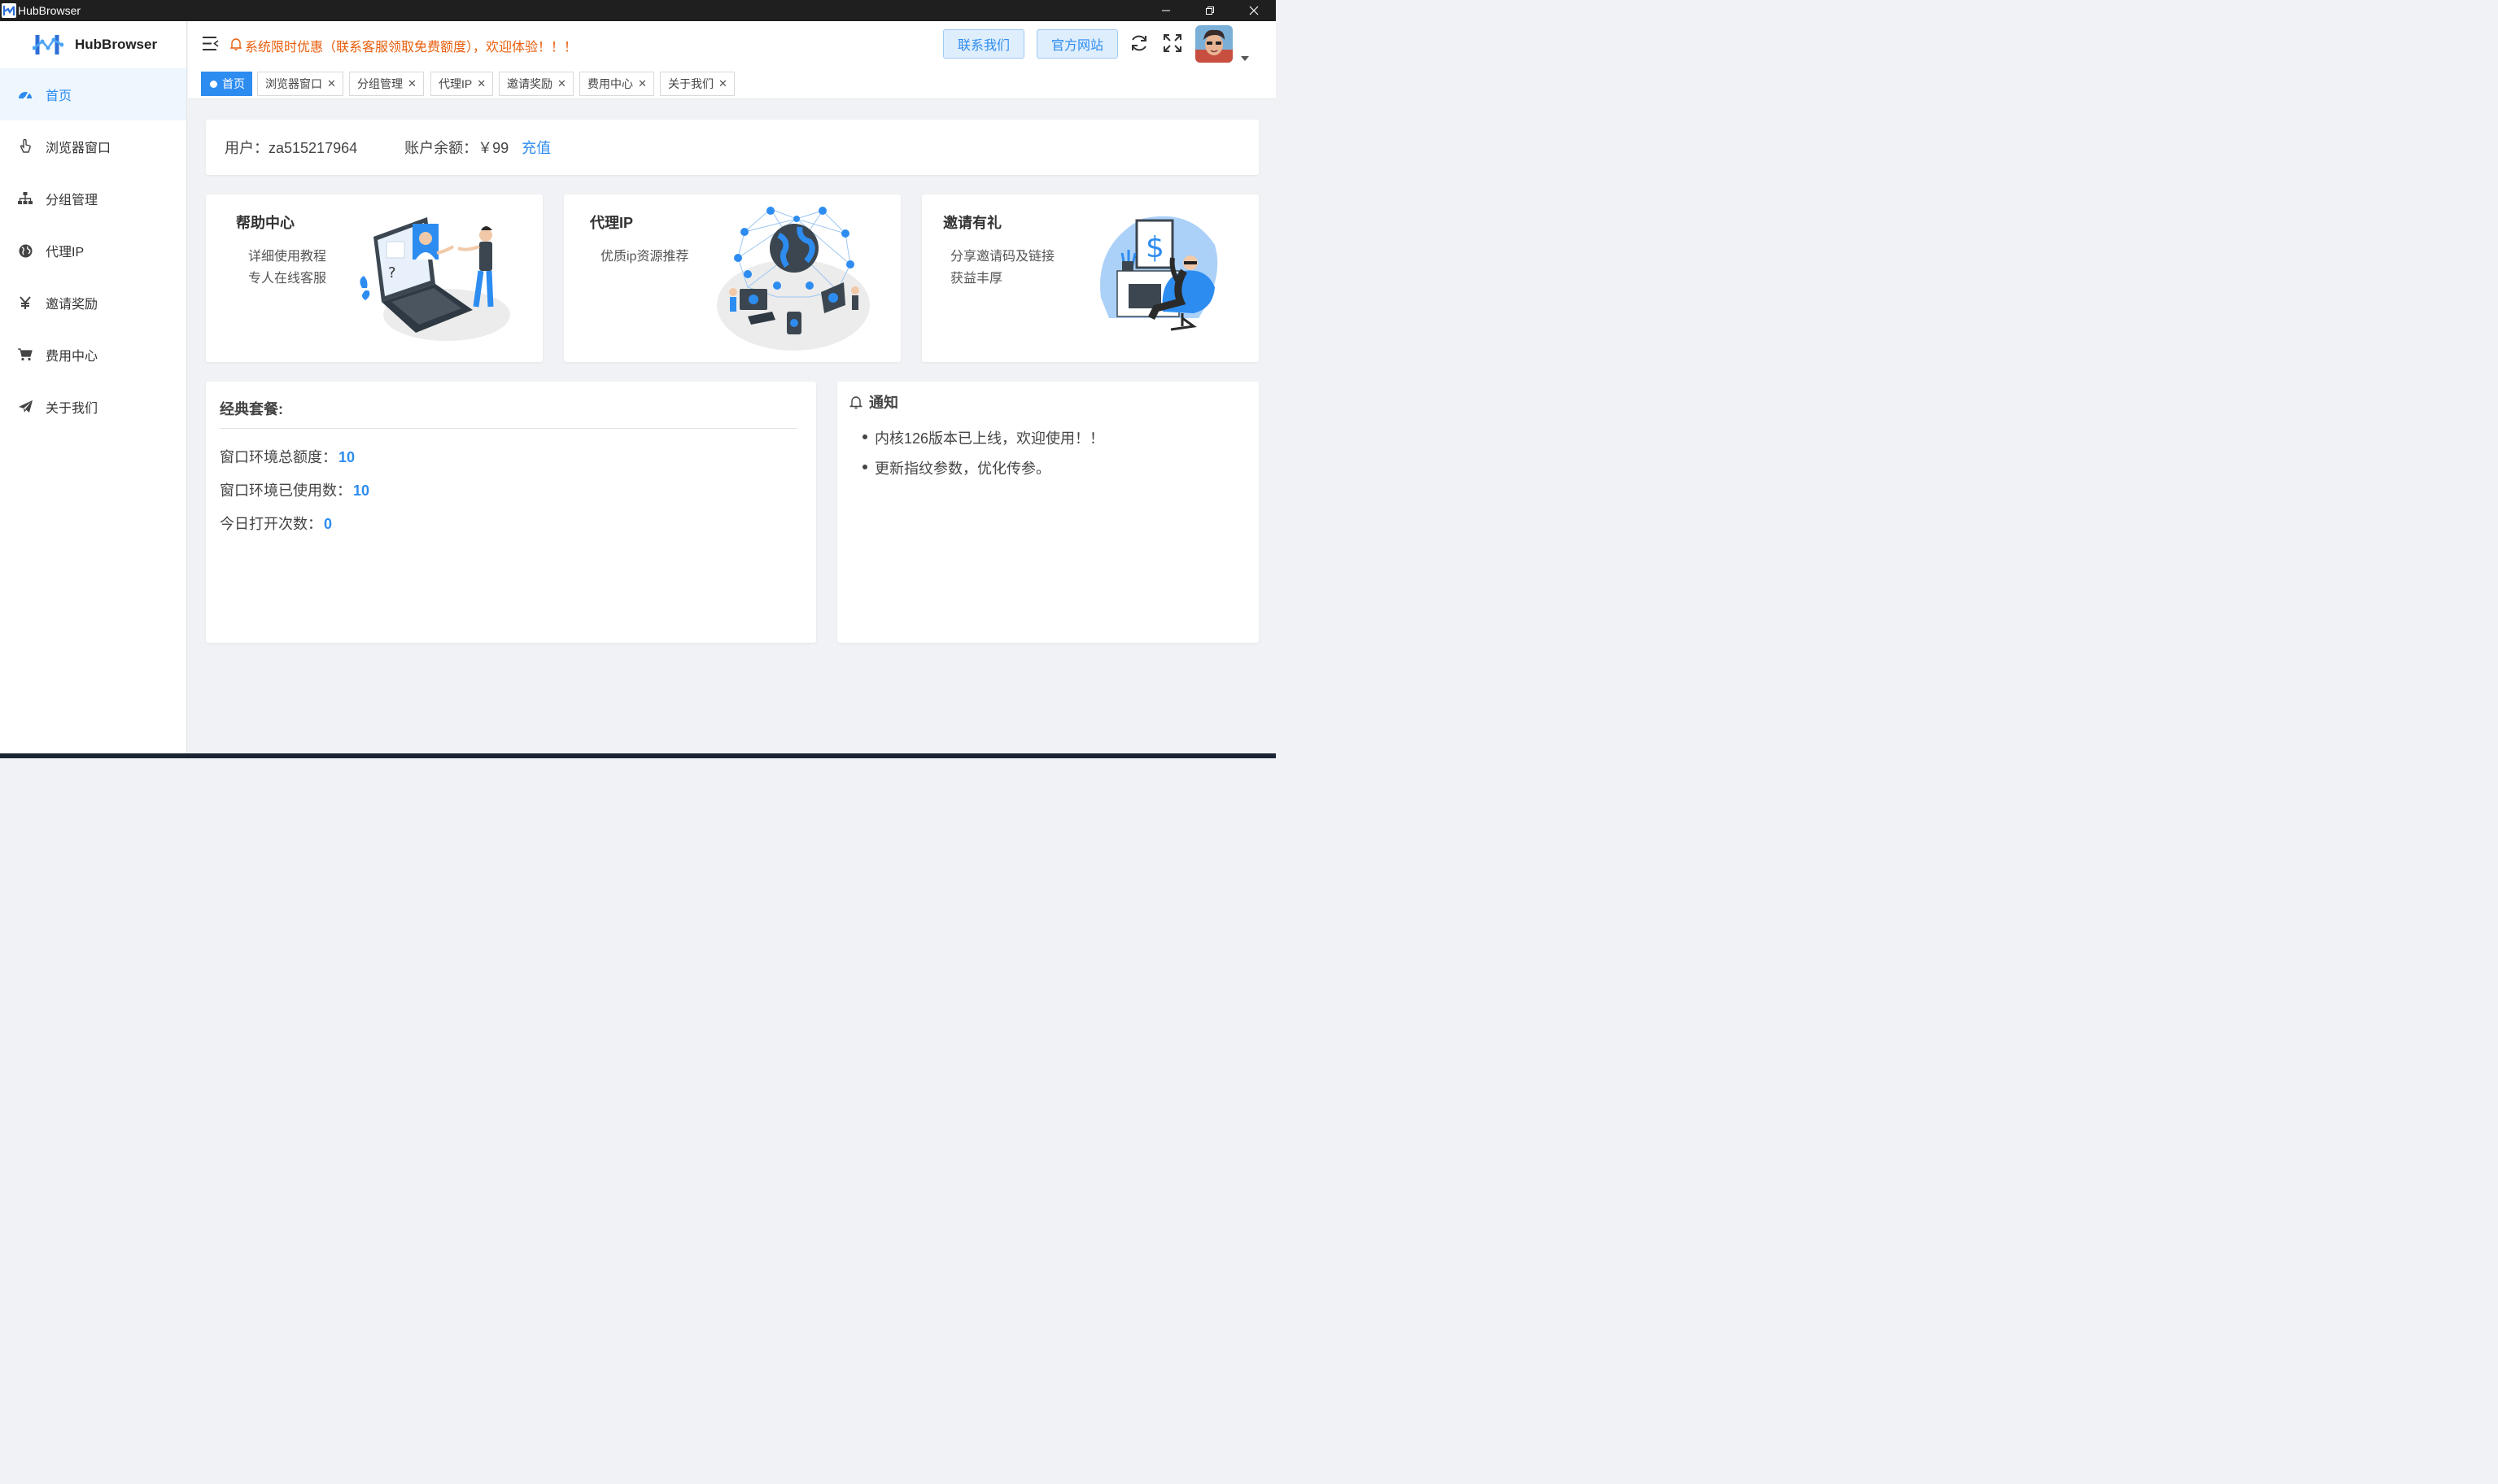  I want to click on card-title: 邀请有礼, so click(972, 223).